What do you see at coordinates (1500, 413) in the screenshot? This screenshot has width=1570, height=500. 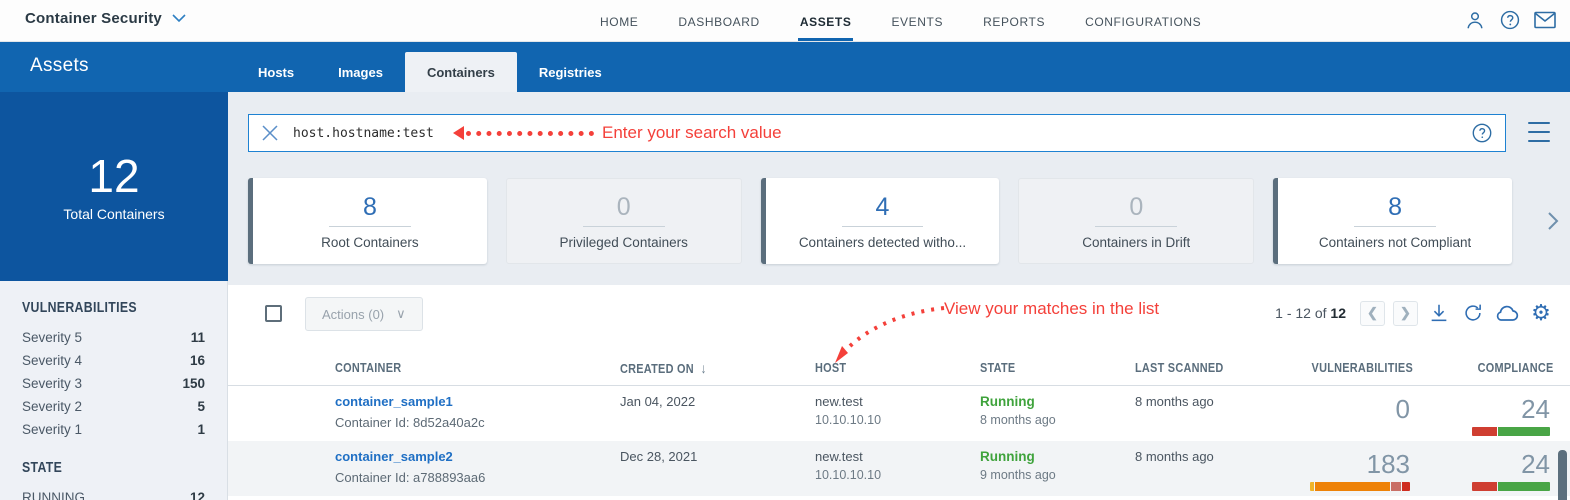 I see `compliance-cell: 24` at bounding box center [1500, 413].